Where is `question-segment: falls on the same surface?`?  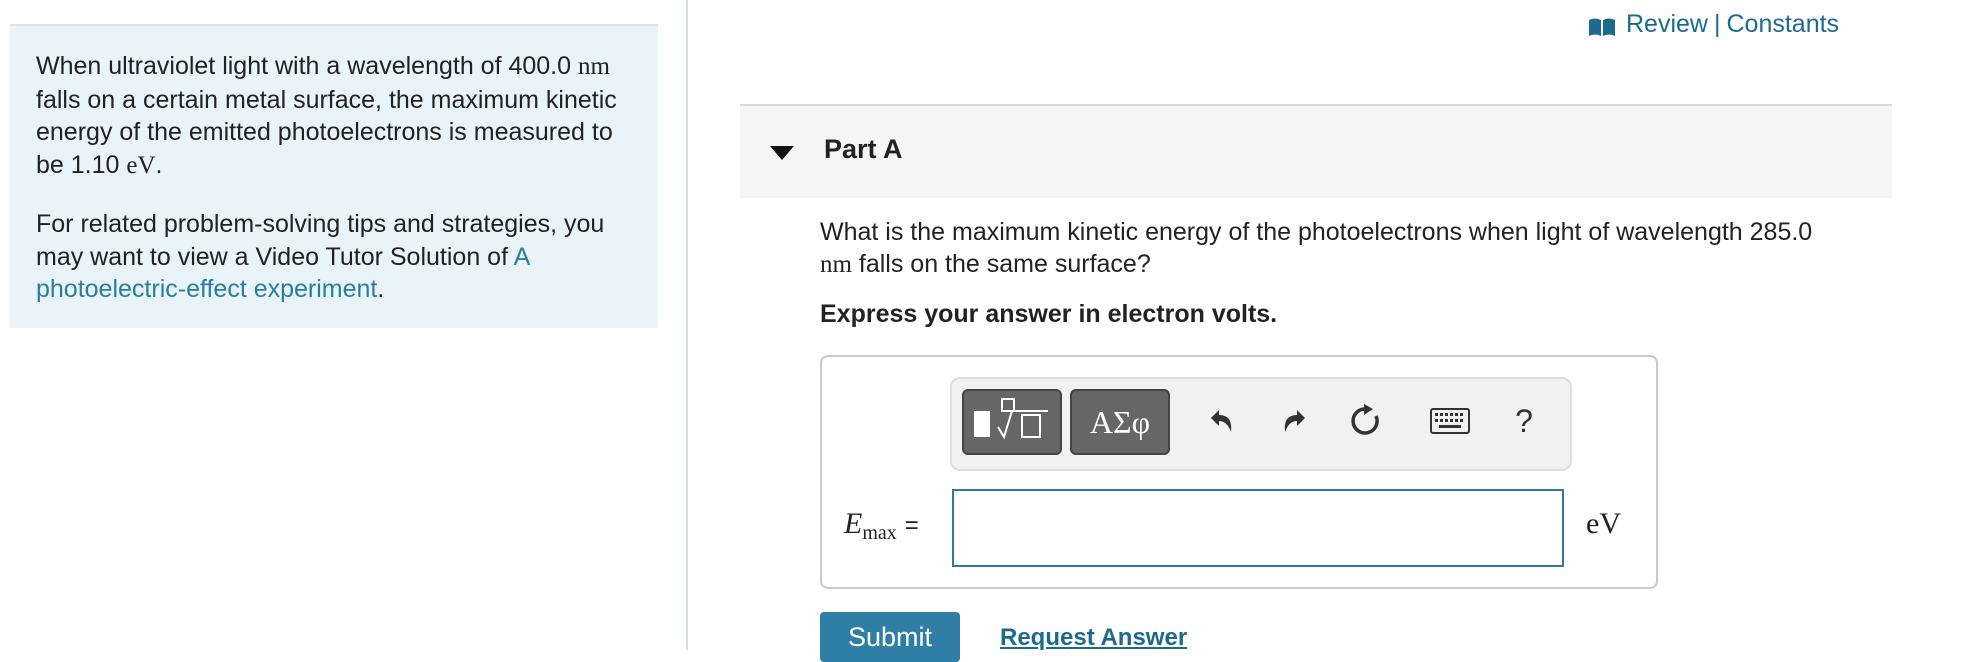 question-segment: falls on the same surface? is located at coordinates (1001, 264).